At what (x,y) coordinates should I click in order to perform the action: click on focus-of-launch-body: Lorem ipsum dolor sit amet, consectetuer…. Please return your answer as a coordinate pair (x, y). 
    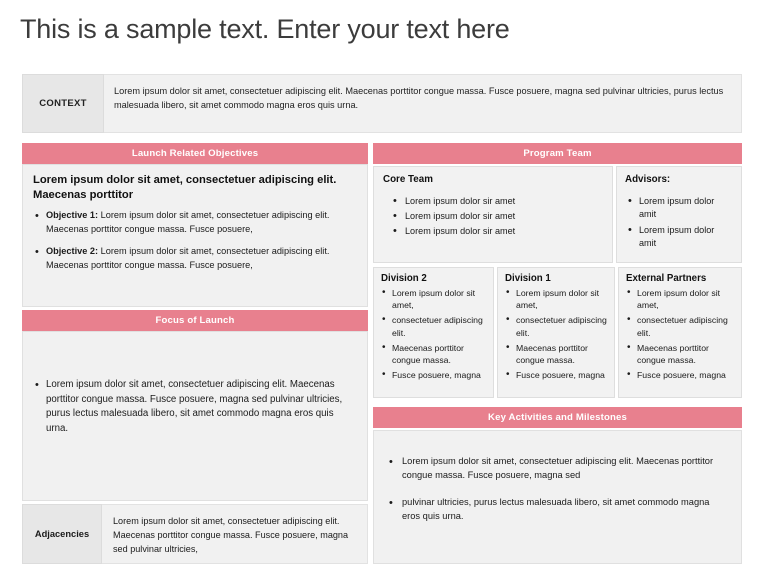
    Looking at the image, I should click on (195, 416).